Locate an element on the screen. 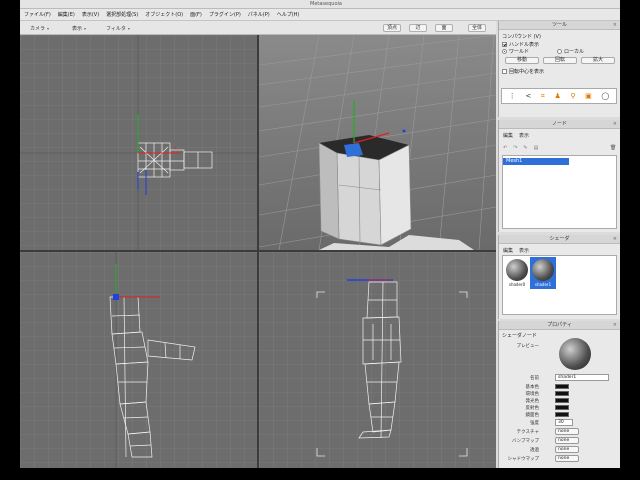 Image resolution: width=640 pixels, height=480 pixels. figure-icon: ♟ is located at coordinates (557, 96).